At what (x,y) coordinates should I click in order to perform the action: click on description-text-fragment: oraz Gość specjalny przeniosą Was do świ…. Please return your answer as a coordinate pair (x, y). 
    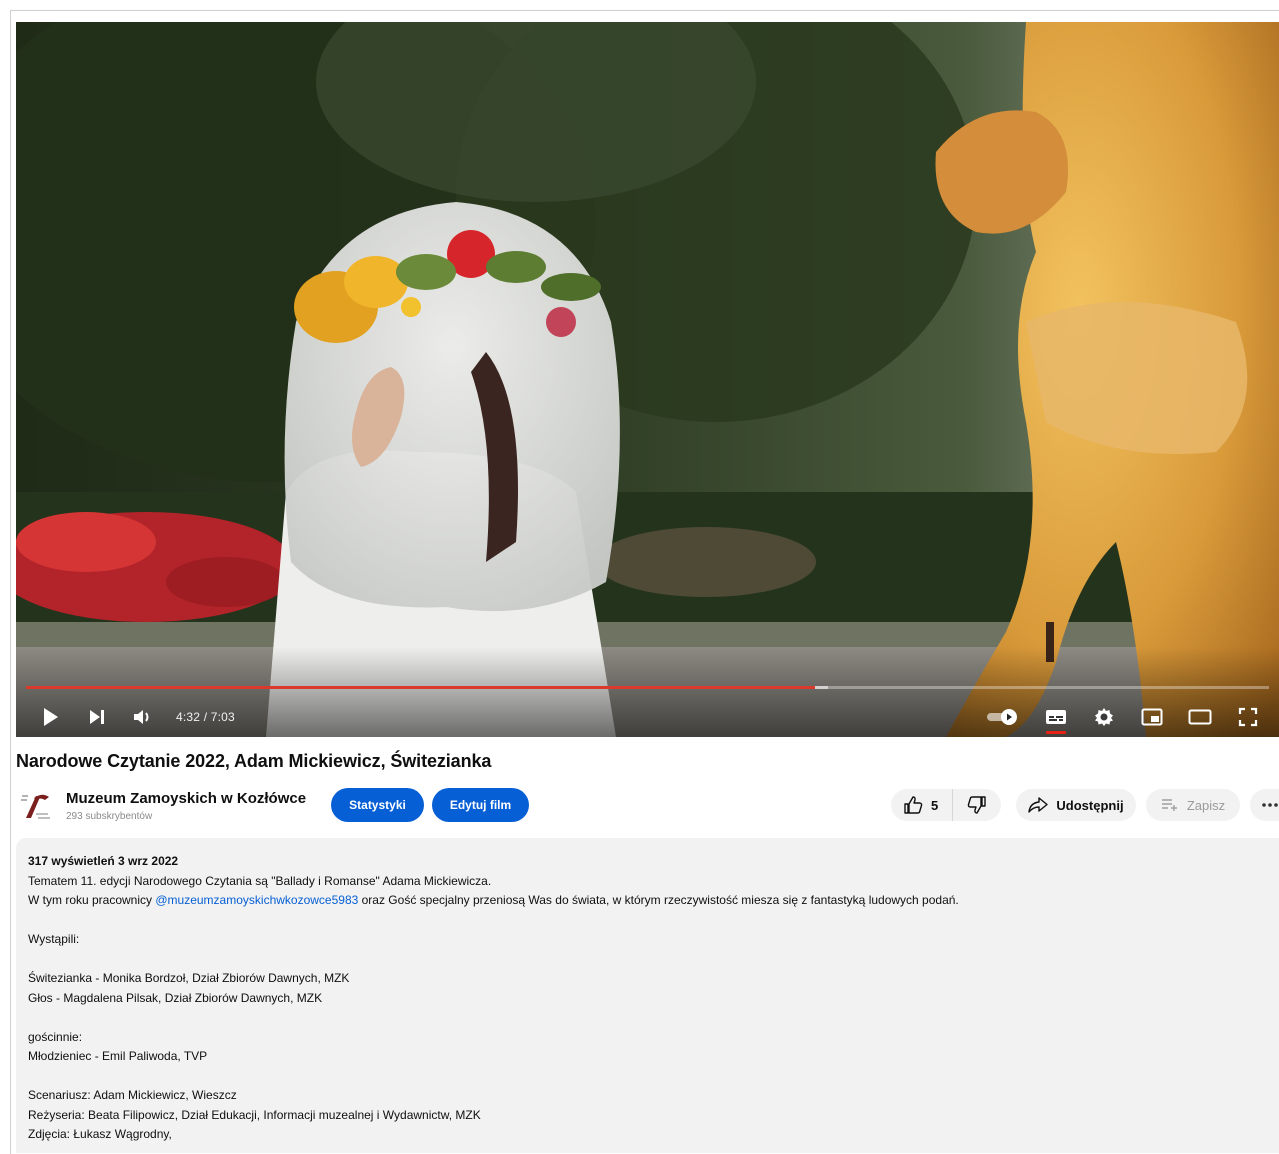
    Looking at the image, I should click on (658, 900).